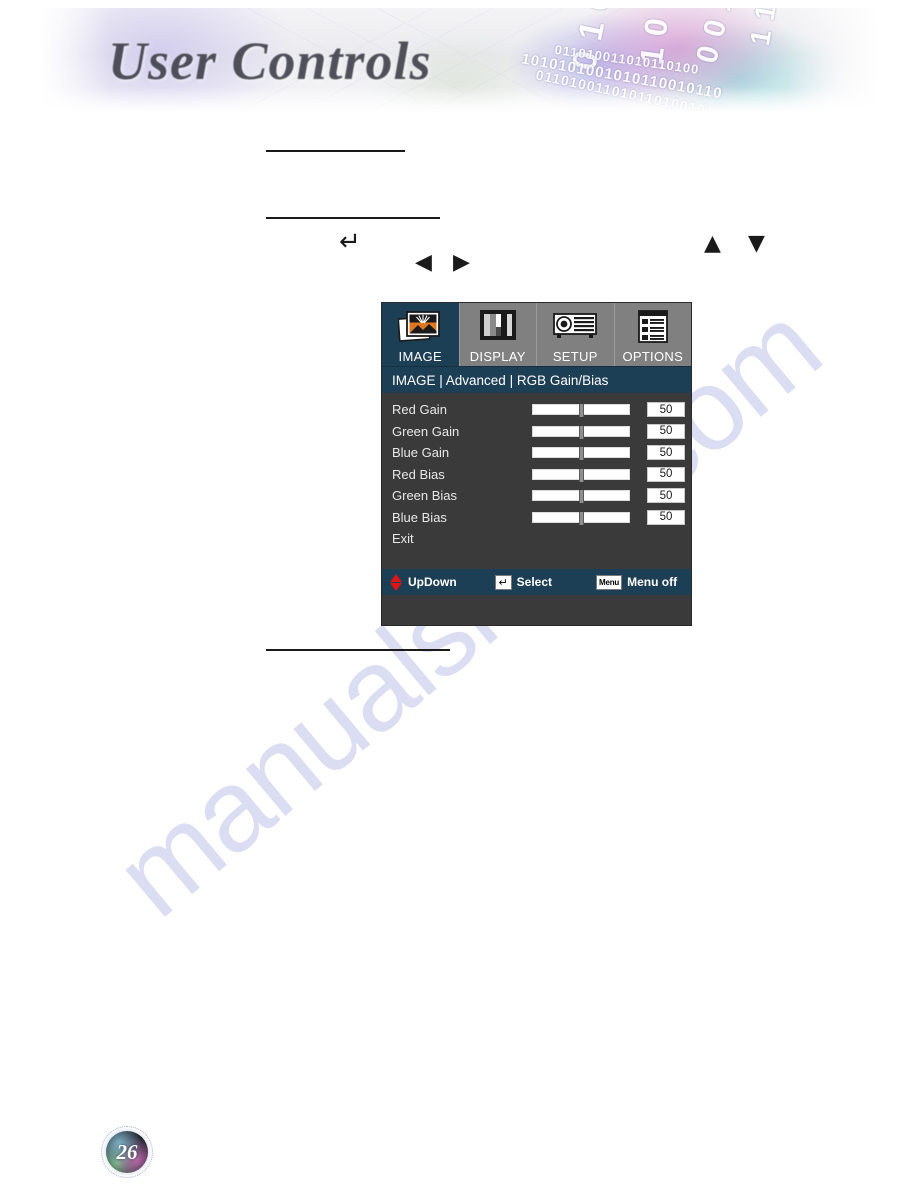 The image size is (918, 1188). What do you see at coordinates (426, 431) in the screenshot?
I see `menu-row-label: Green Gain` at bounding box center [426, 431].